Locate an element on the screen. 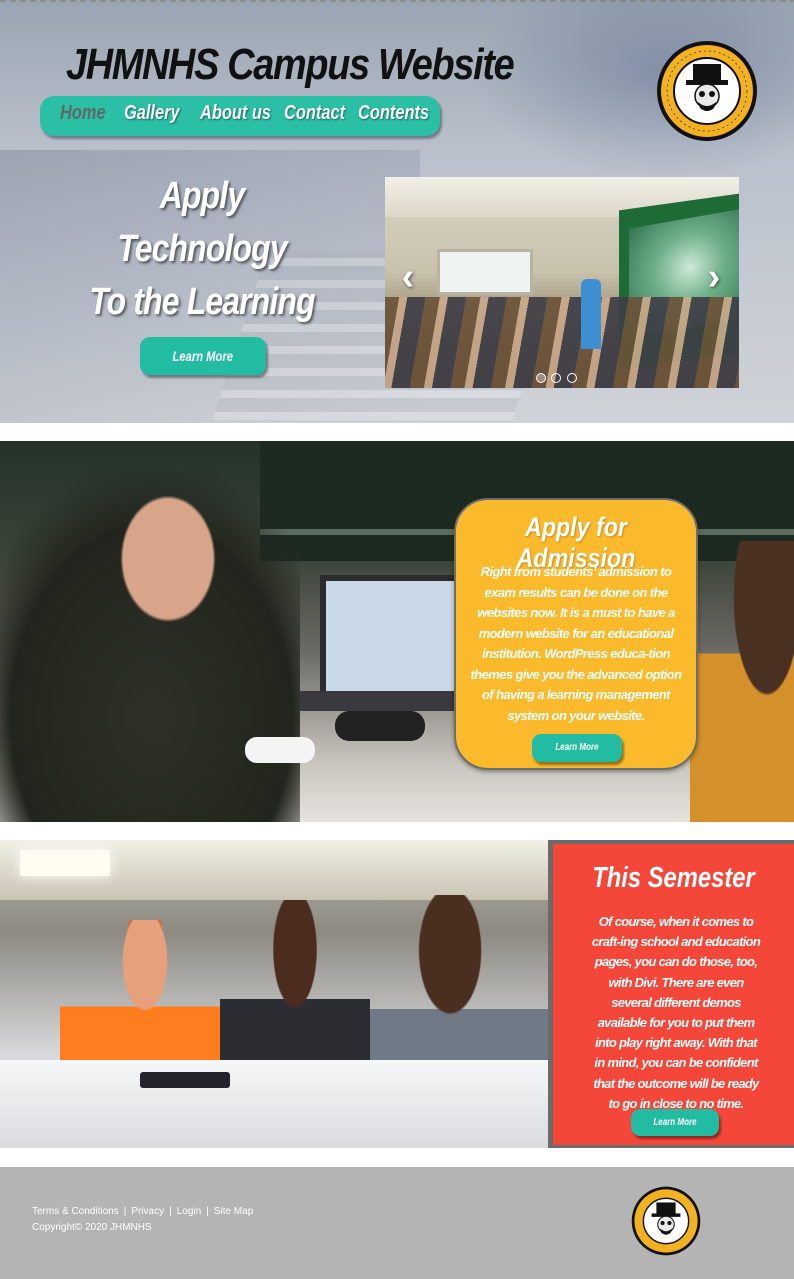 The image size is (794, 1279). slider-dots is located at coordinates (564, 376).